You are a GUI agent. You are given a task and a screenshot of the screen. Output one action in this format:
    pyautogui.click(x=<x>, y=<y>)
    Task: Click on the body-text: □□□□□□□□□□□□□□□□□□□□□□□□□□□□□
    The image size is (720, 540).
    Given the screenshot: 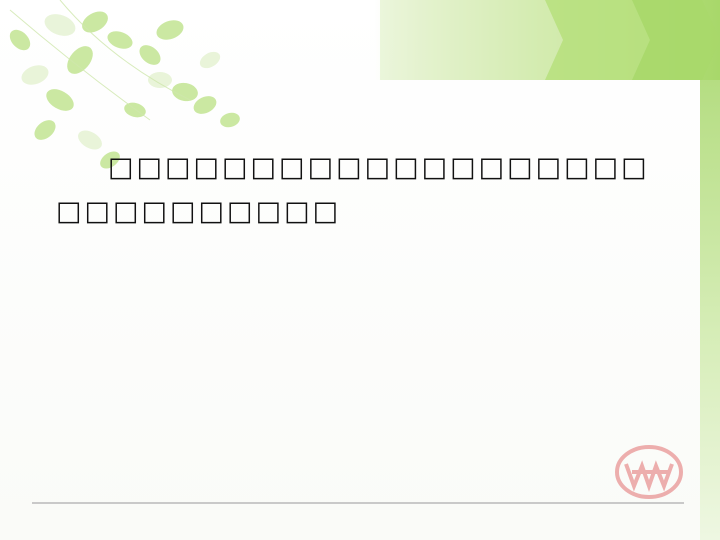 What is the action you would take?
    pyautogui.click(x=353, y=189)
    